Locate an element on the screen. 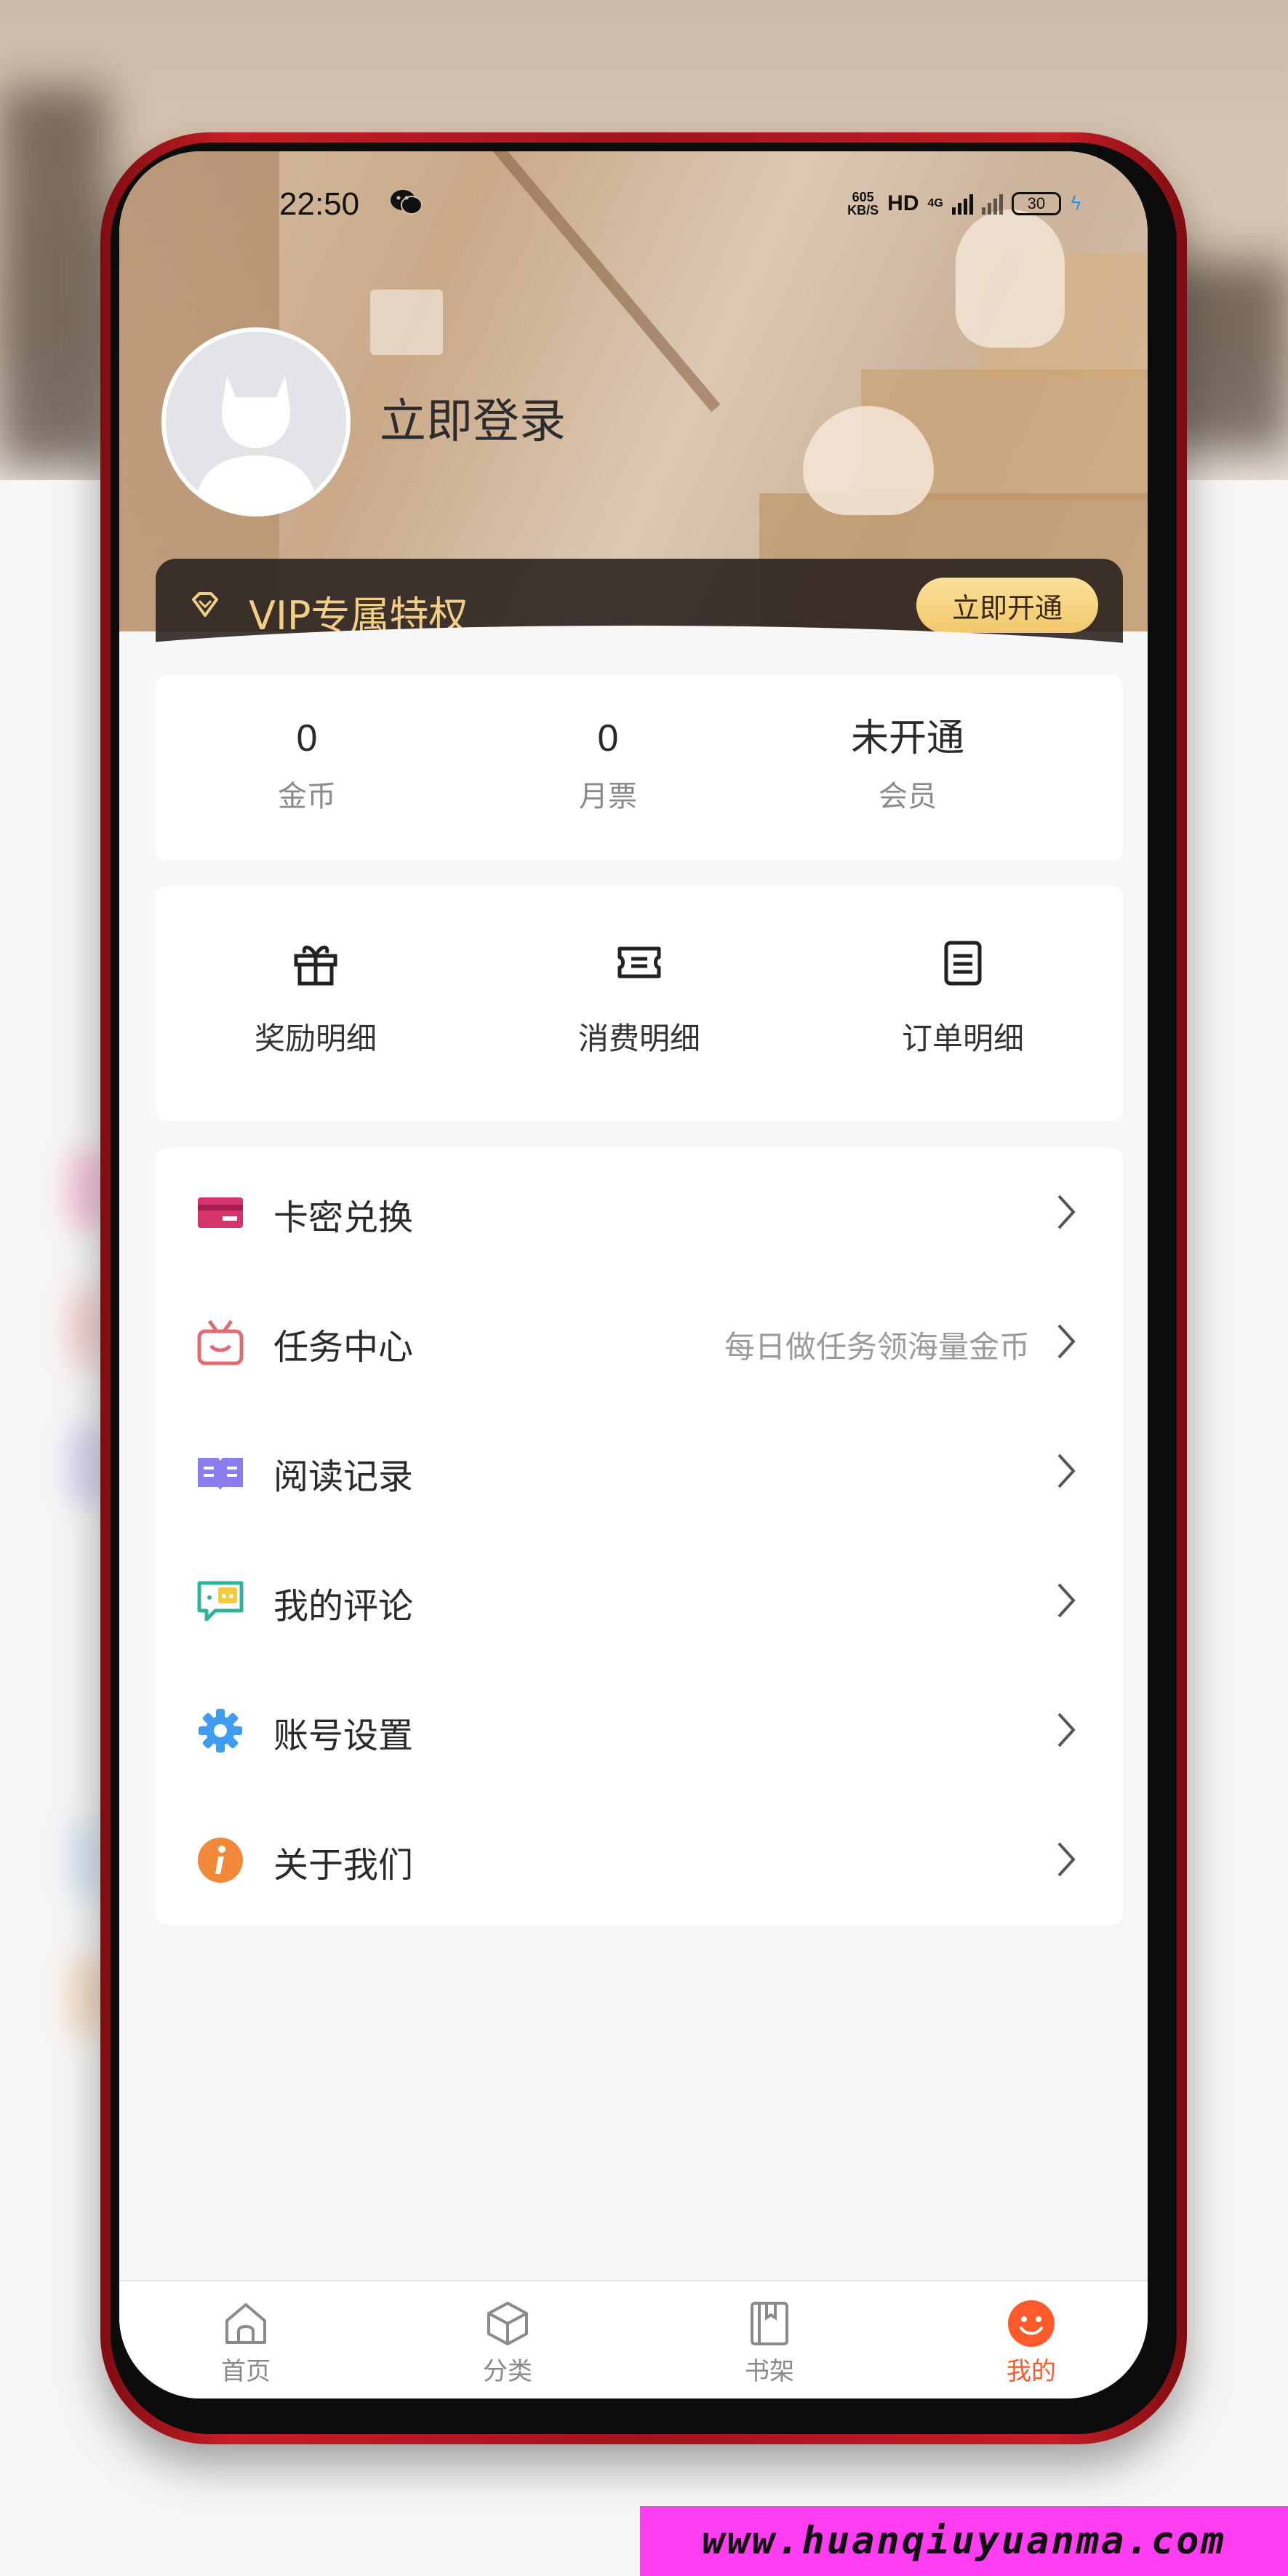 The height and width of the screenshot is (2576, 1288). menu-item-about-us: 关于我们 is located at coordinates (639, 1860).